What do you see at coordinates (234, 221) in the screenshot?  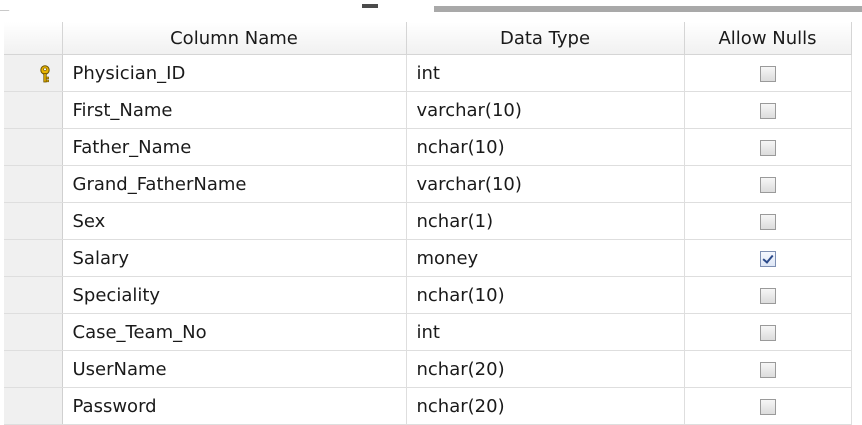 I see `column-name-cell: Sex` at bounding box center [234, 221].